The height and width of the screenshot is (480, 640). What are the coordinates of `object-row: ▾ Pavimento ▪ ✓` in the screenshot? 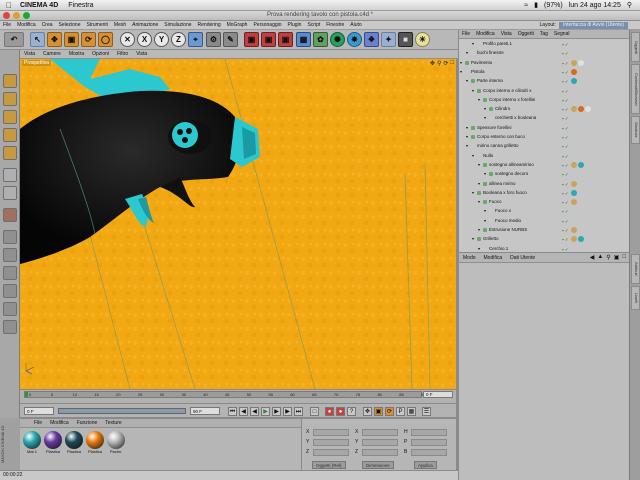 It's located at (544, 63).